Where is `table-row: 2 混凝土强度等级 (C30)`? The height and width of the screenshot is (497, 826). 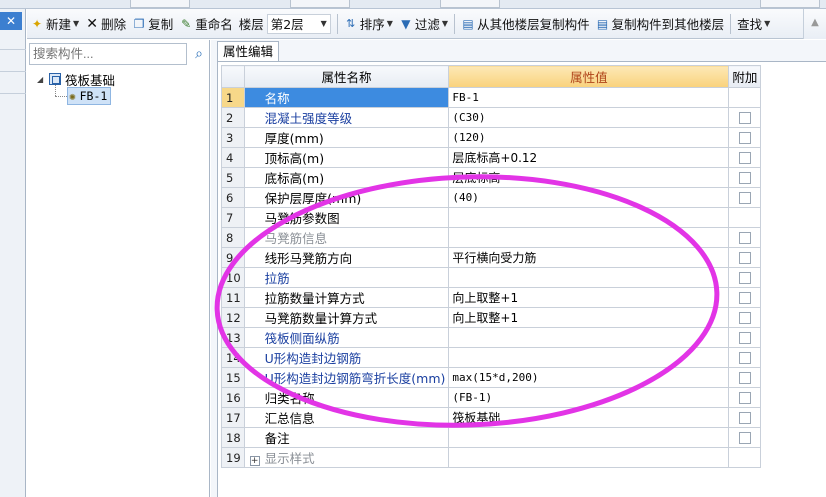
table-row: 2 混凝土强度等级 (C30) is located at coordinates (491, 117).